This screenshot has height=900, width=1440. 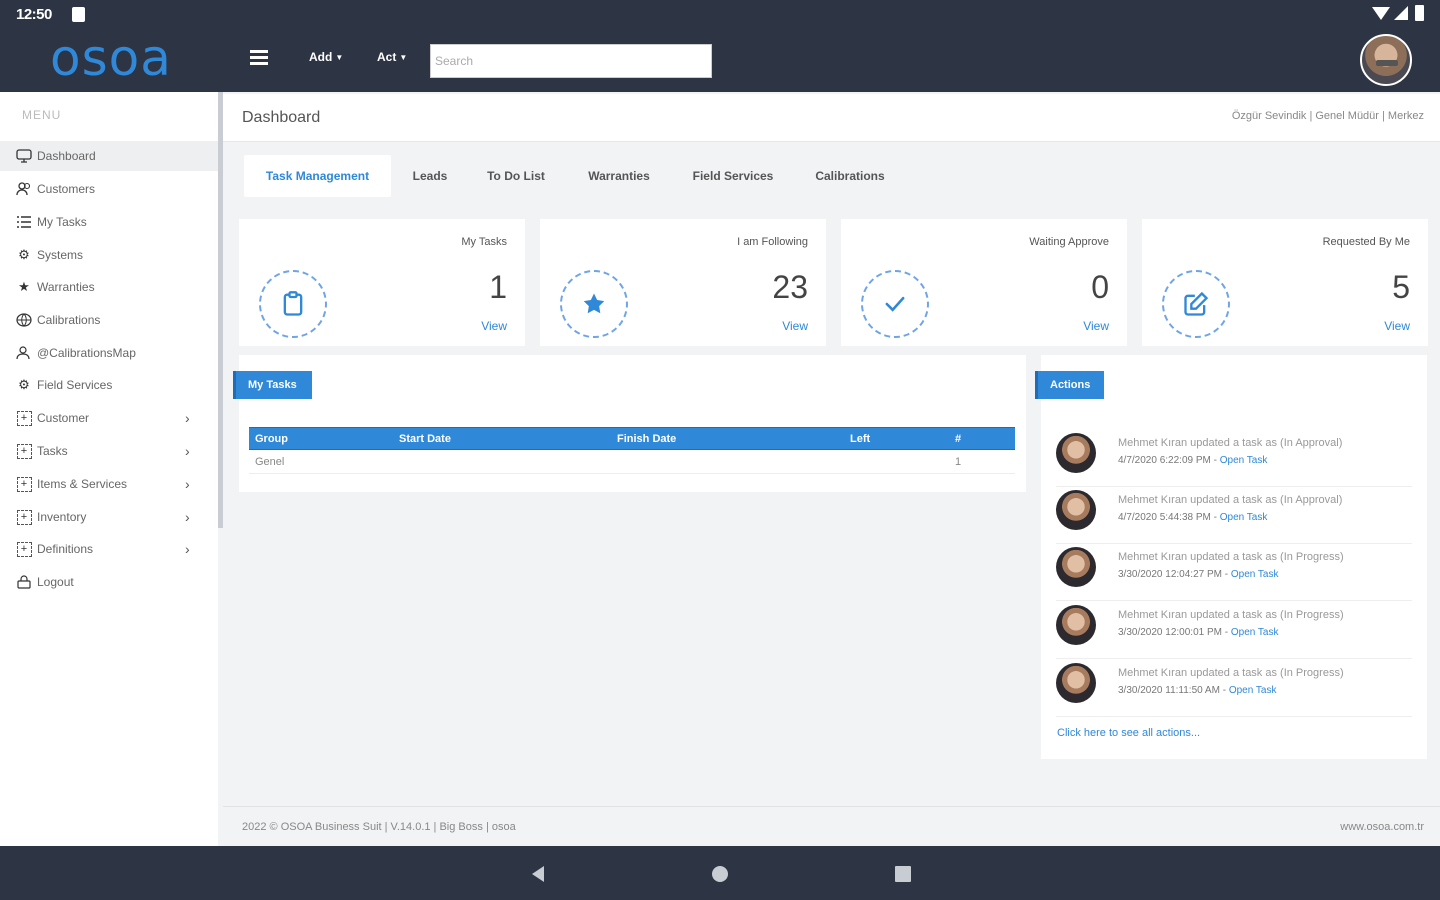 I want to click on chevron-down-icon: ▼, so click(x=403, y=58).